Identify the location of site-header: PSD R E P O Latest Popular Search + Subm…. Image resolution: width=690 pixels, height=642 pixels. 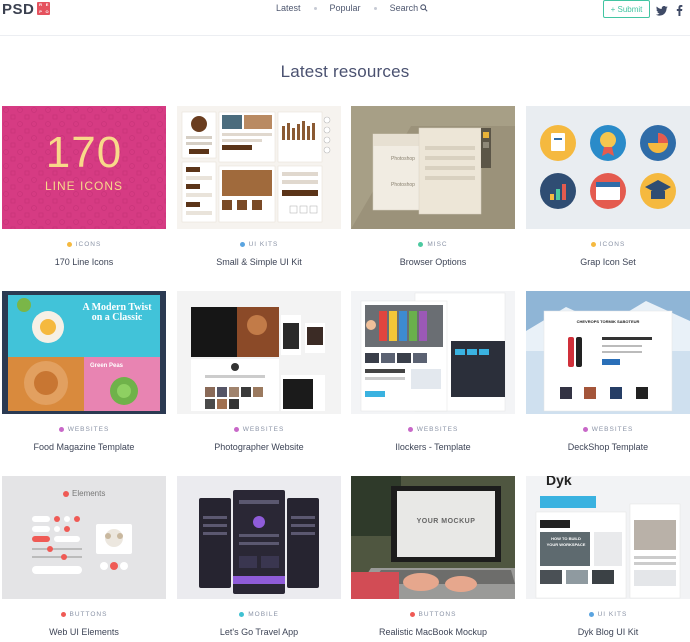
(345, 18).